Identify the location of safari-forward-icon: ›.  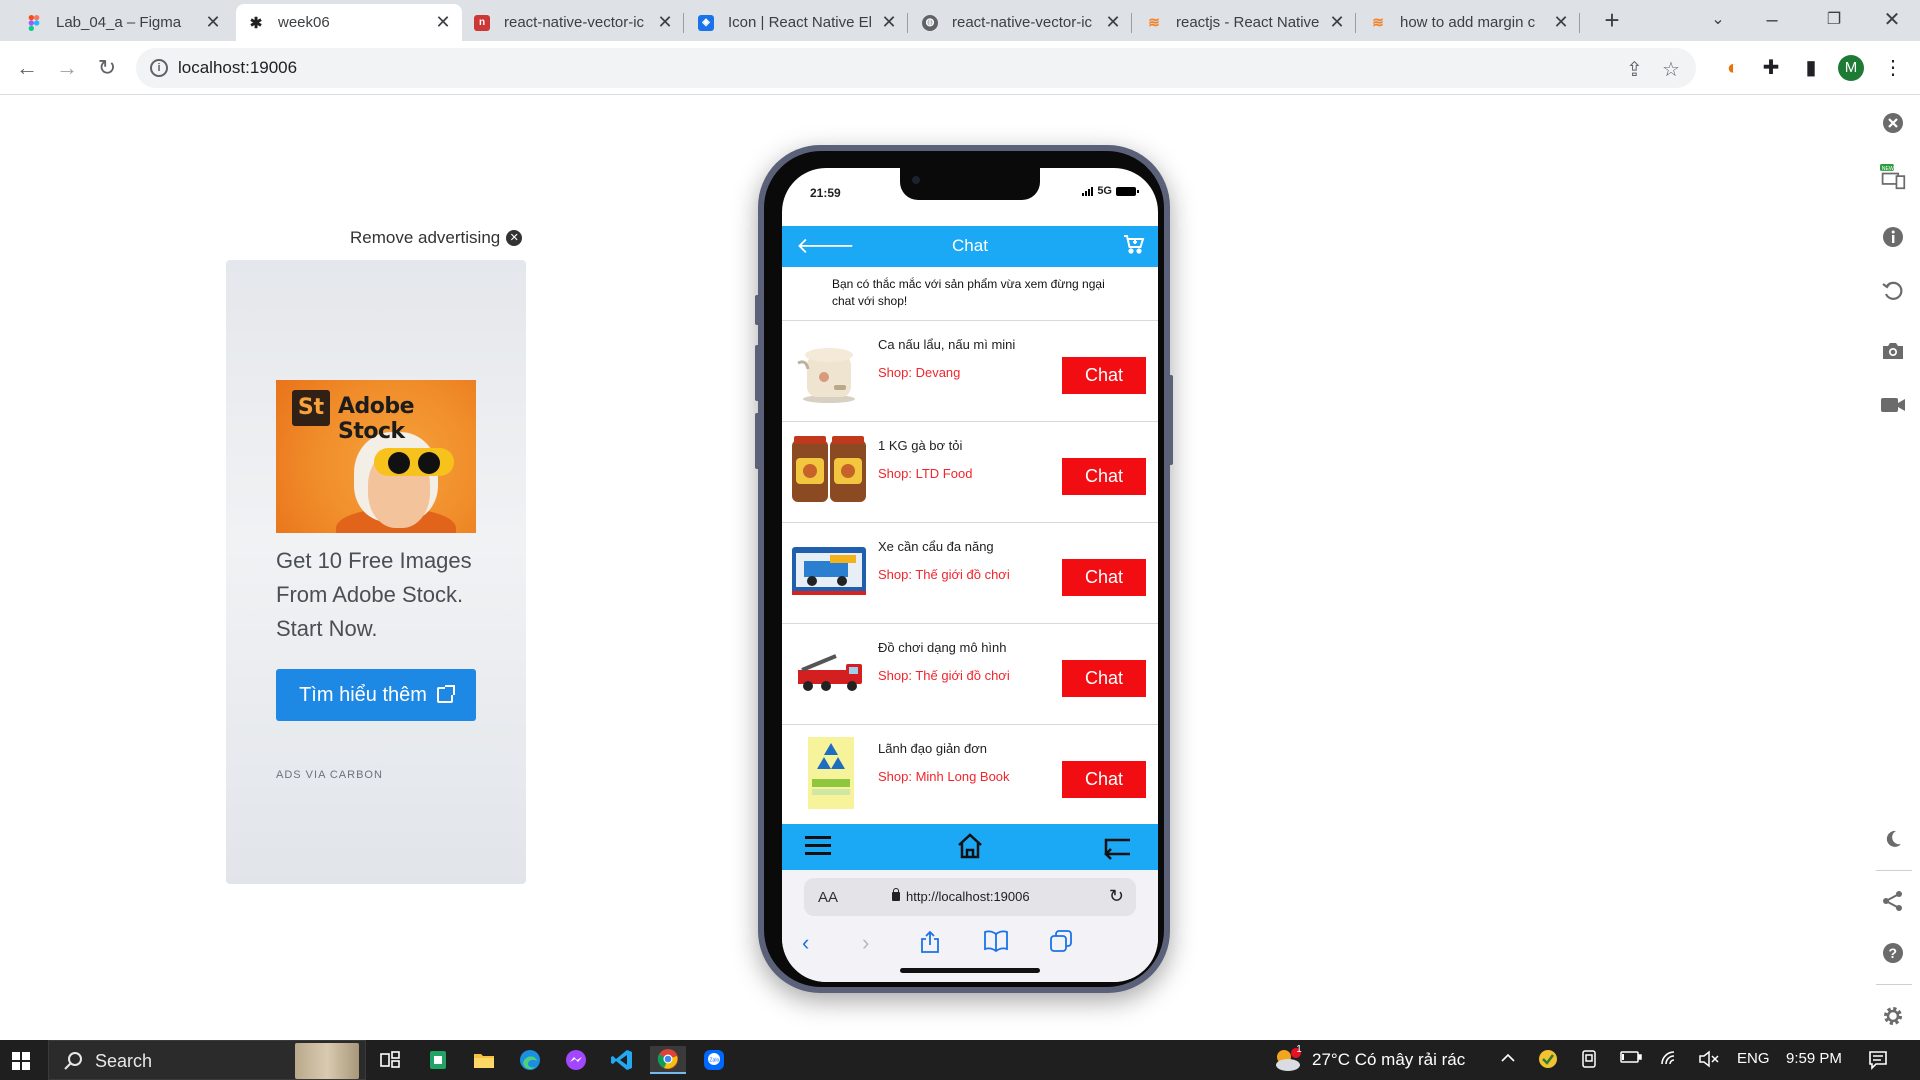
(865, 943).